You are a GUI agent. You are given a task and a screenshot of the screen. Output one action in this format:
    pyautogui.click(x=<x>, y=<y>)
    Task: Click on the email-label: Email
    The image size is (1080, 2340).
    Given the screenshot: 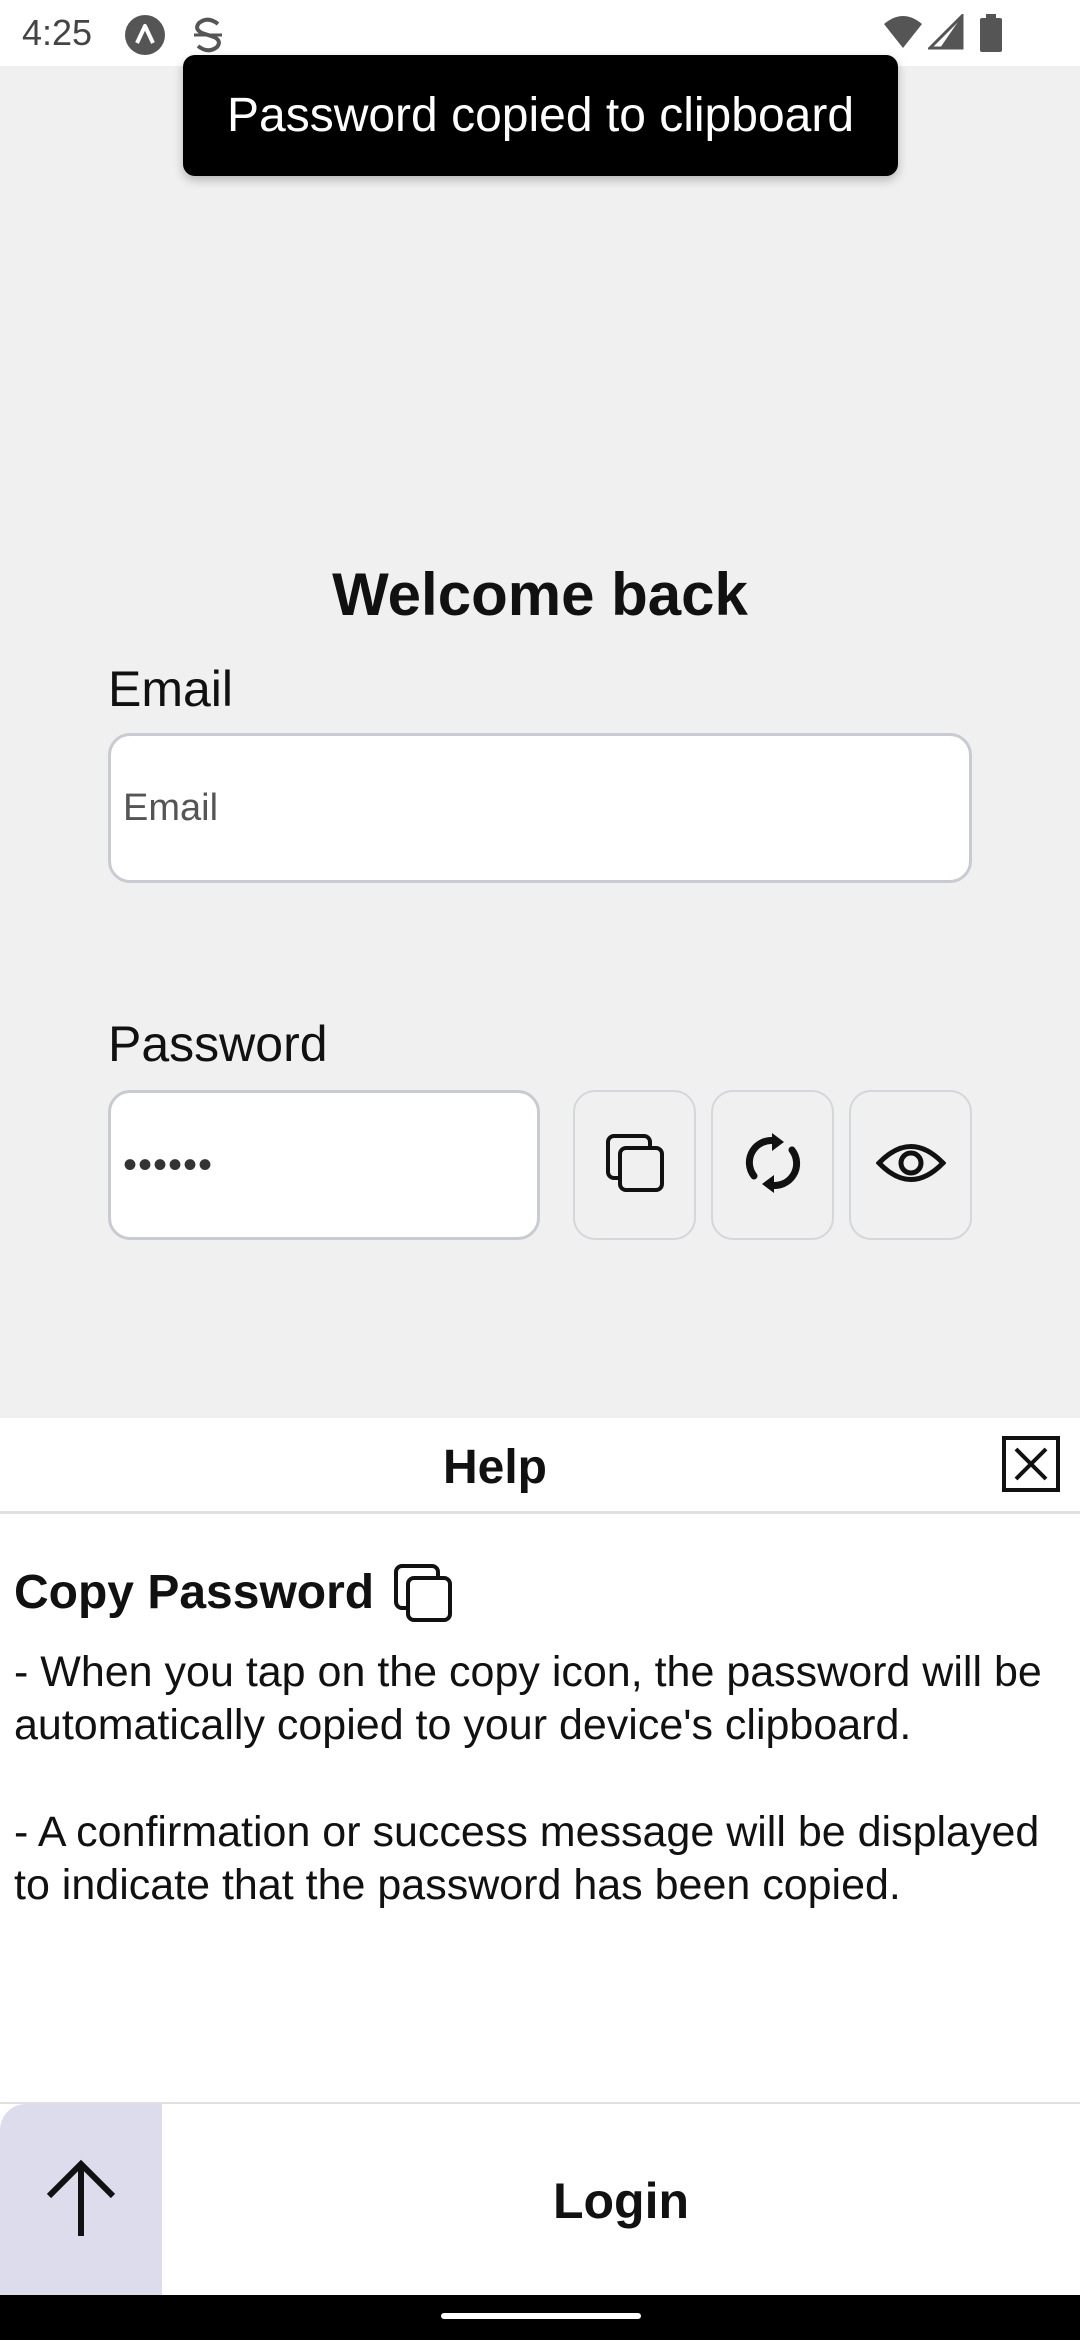 What is the action you would take?
    pyautogui.click(x=171, y=689)
    